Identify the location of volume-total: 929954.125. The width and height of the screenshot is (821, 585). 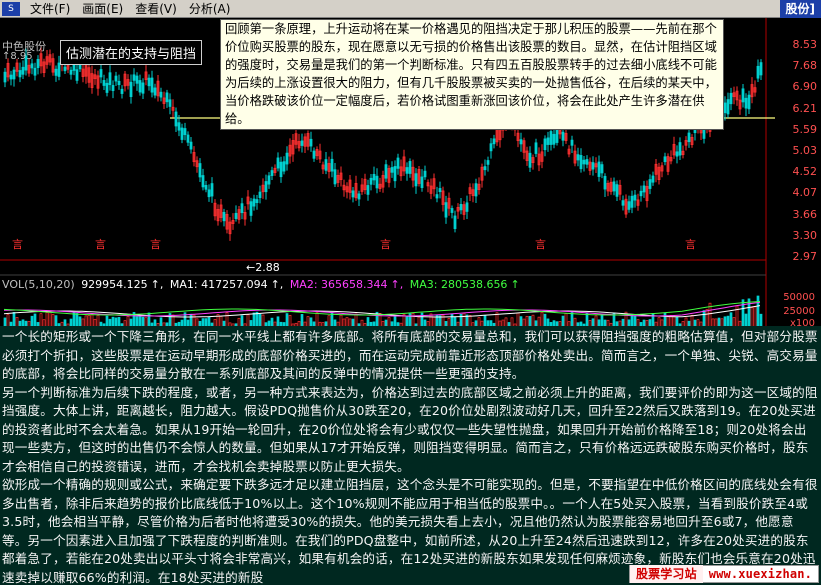
(114, 284).